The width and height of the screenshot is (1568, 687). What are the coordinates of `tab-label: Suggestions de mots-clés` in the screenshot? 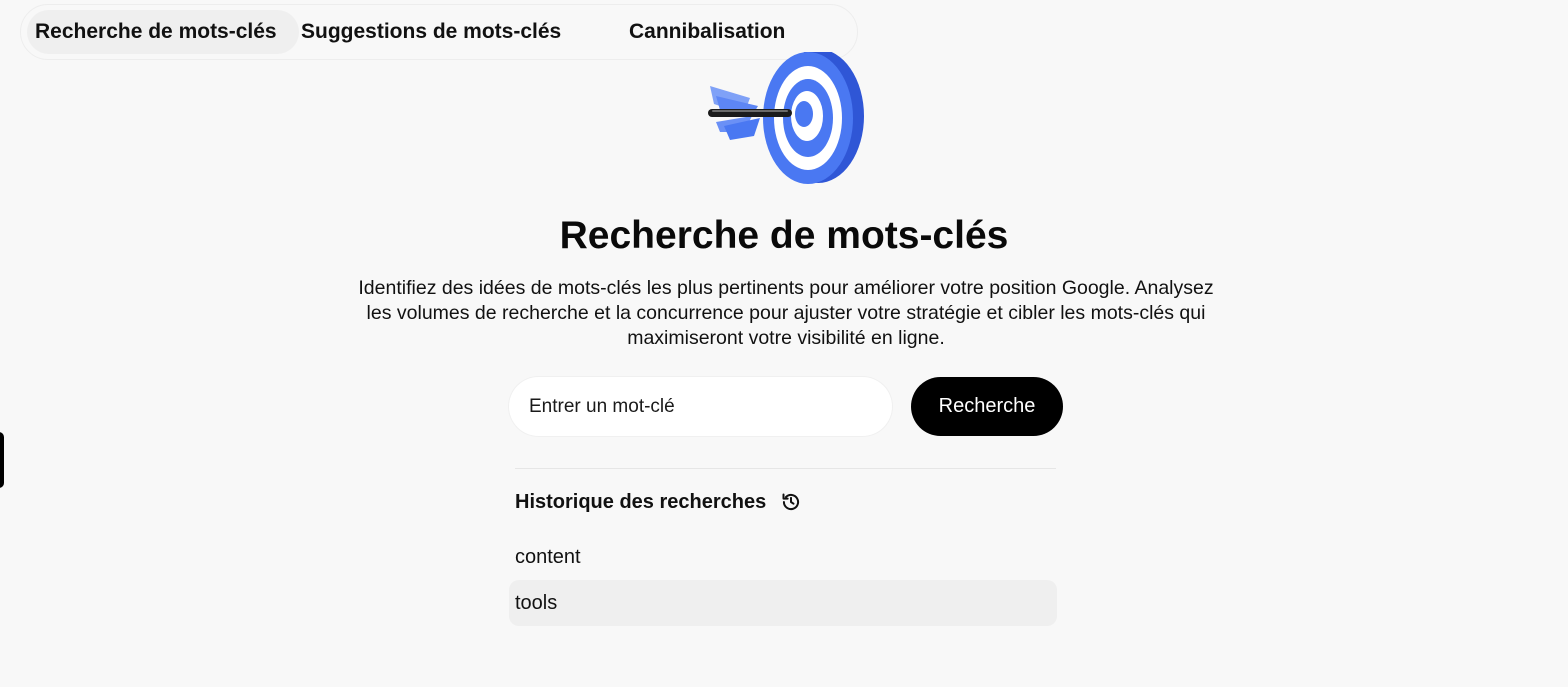 It's located at (431, 31).